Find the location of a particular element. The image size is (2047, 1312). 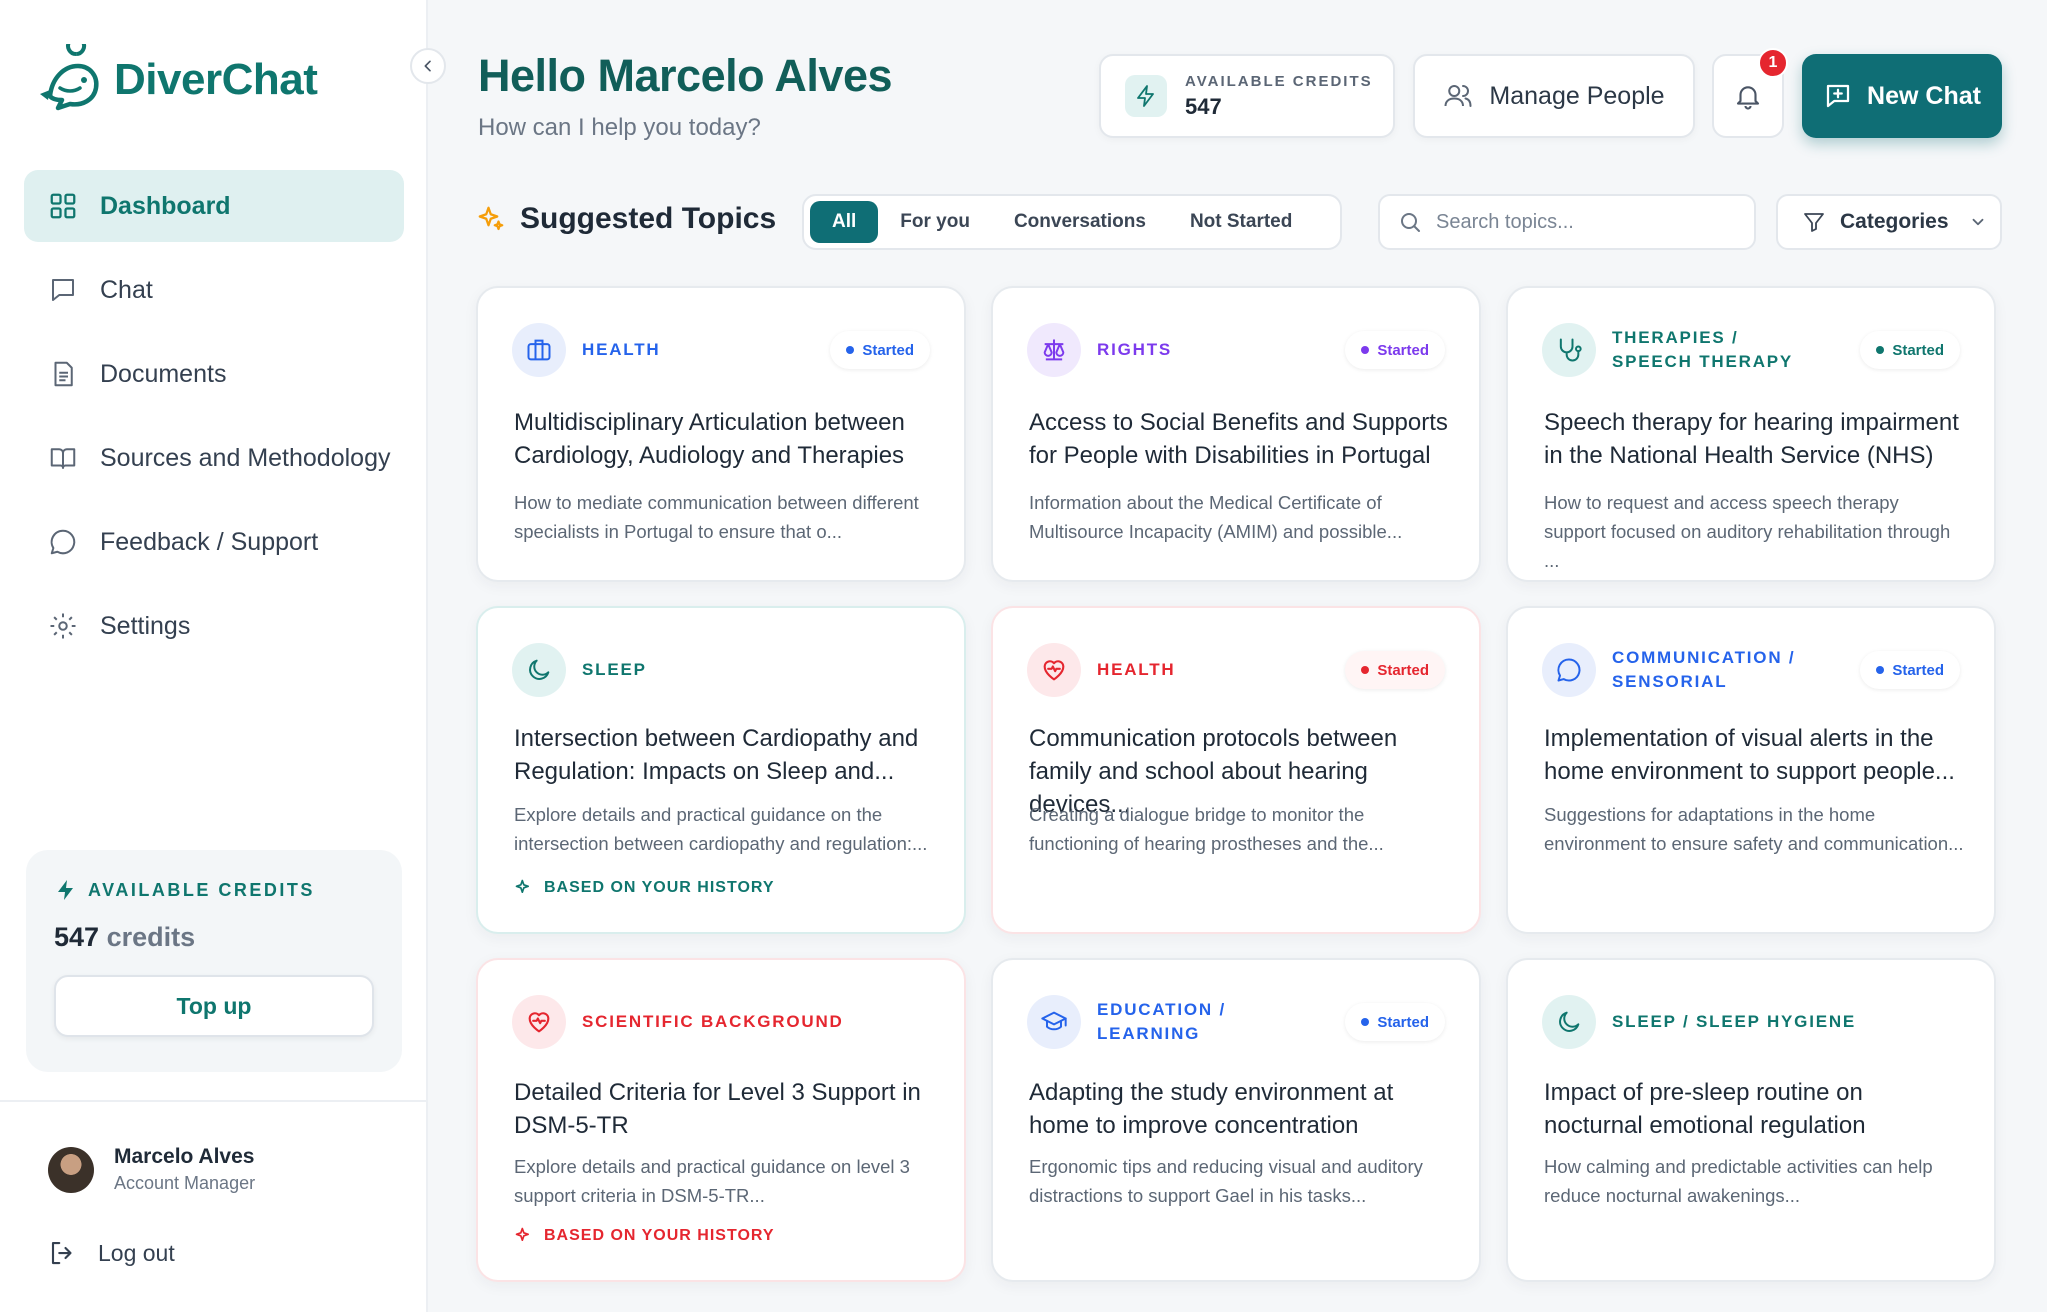

search-icon is located at coordinates (1410, 222).